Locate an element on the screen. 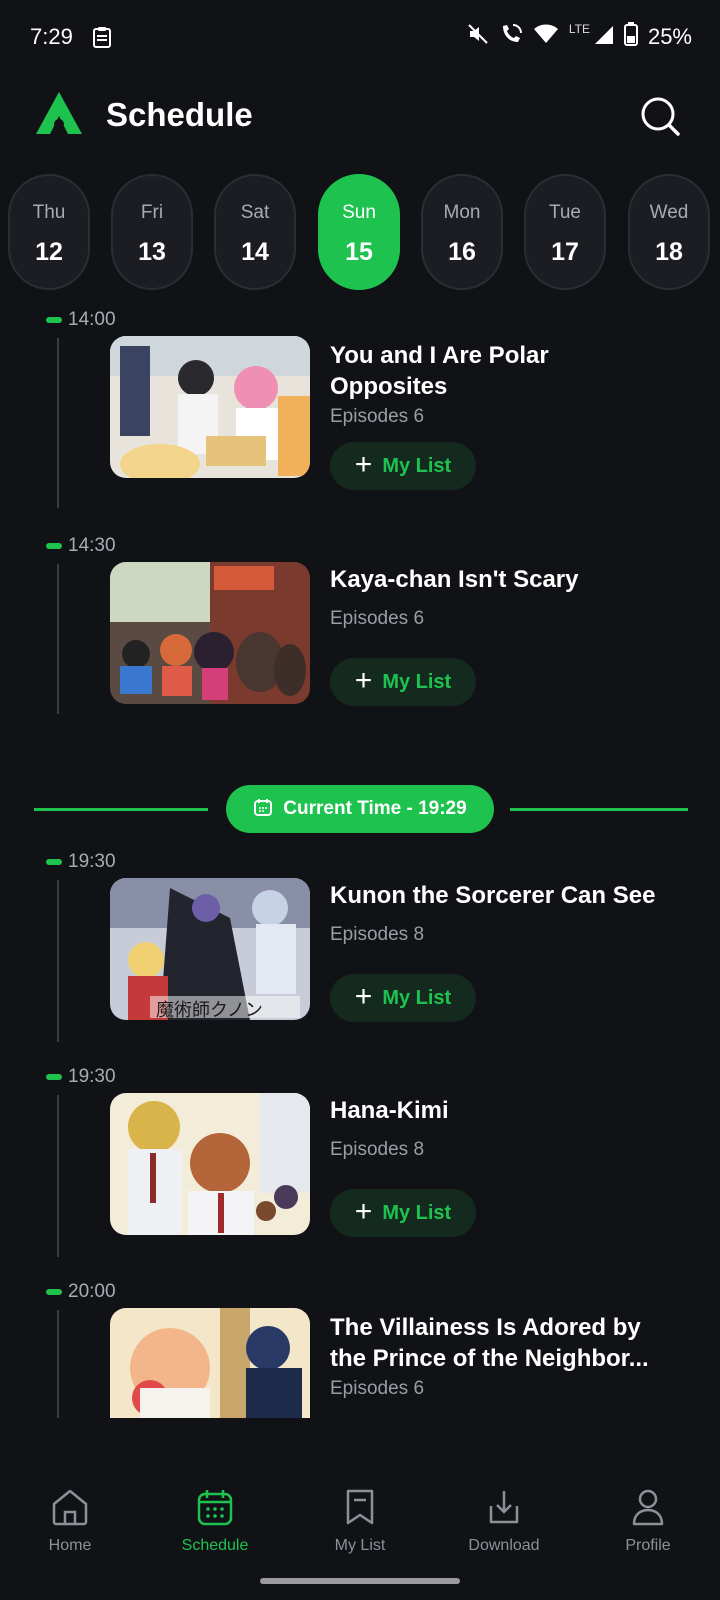 This screenshot has height=1600, width=720. current-time-badge: Current Time - 19:29 is located at coordinates (360, 809).